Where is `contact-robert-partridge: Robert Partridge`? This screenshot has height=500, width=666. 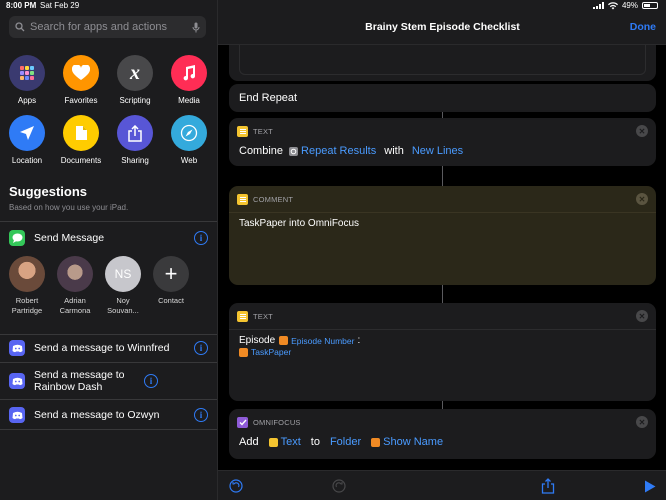
contact-robert-partridge: Robert Partridge is located at coordinates (27, 286).